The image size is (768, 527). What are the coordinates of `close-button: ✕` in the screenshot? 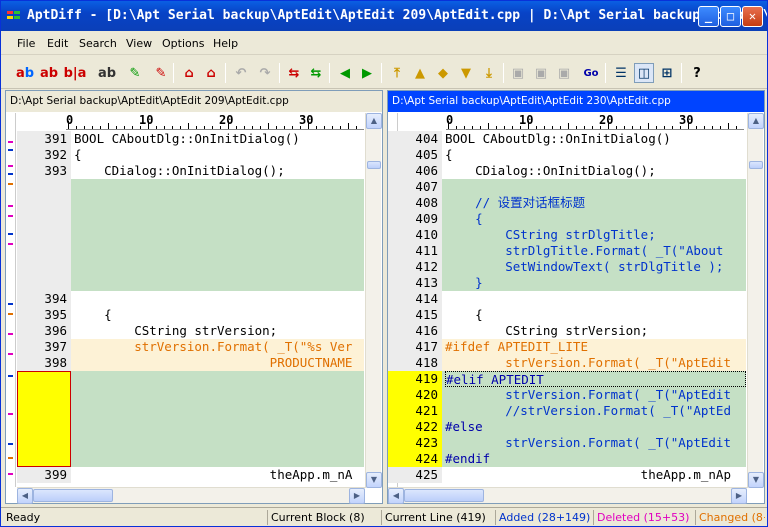 It's located at (752, 16).